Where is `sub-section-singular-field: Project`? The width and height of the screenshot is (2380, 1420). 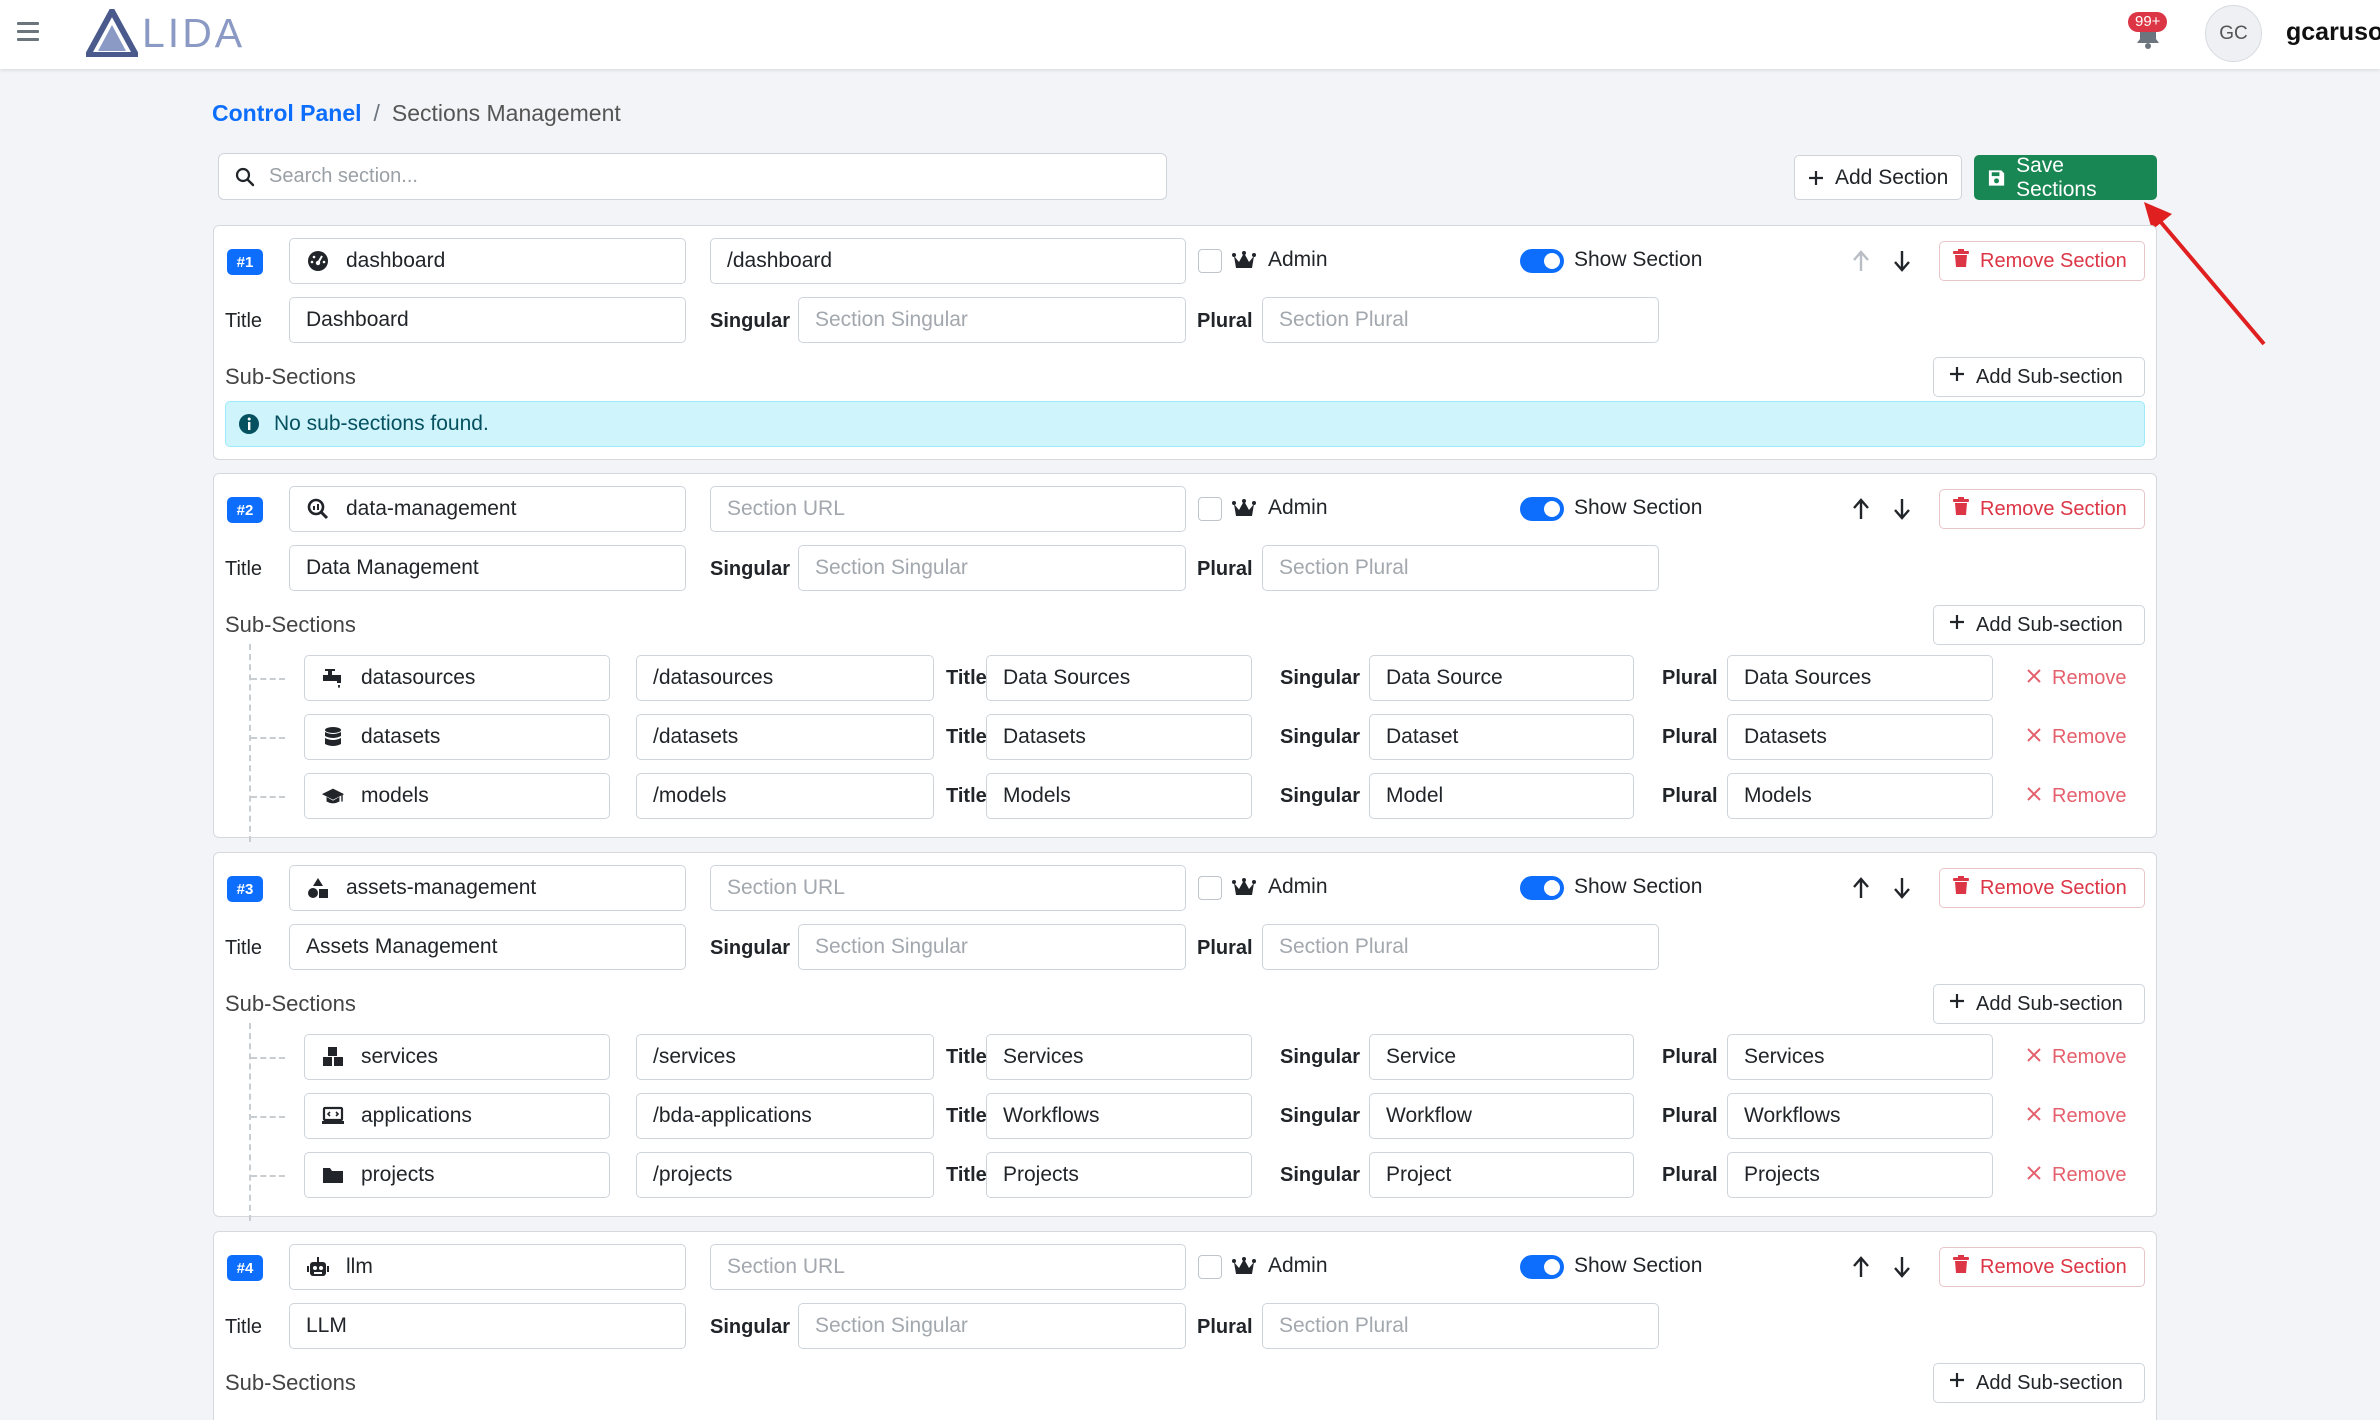 sub-section-singular-field: Project is located at coordinates (1501, 1175).